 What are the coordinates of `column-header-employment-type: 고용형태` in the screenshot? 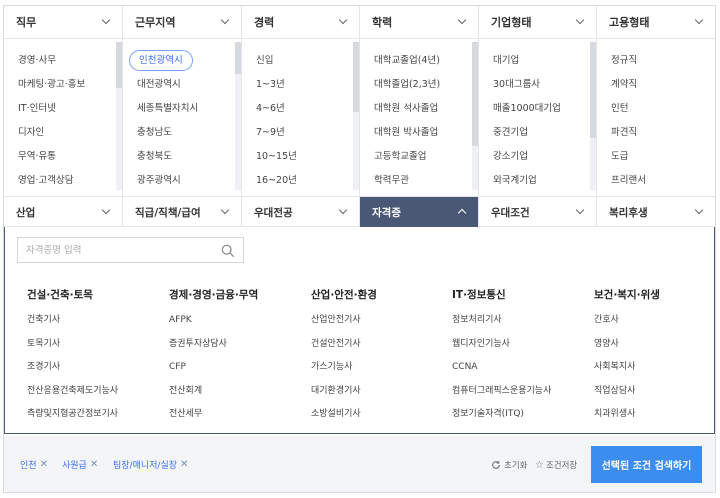 It's located at (656, 22).